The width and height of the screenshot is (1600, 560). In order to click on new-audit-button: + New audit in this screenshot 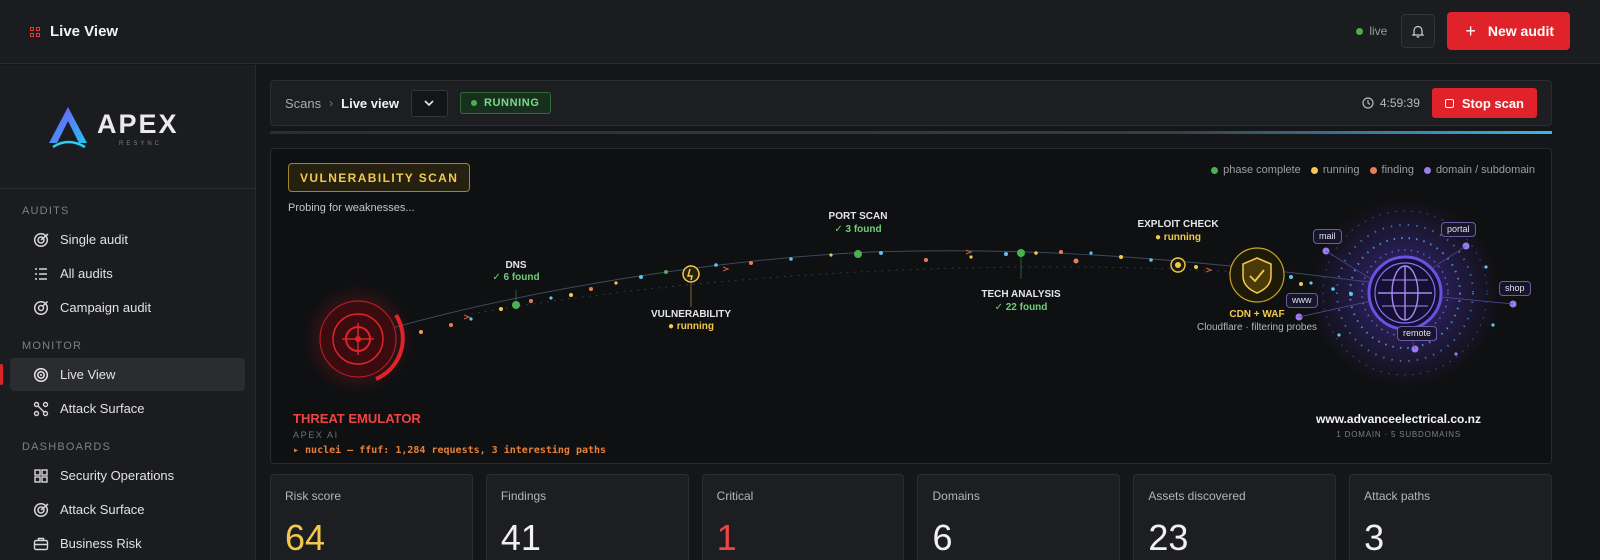, I will do `click(1508, 31)`.